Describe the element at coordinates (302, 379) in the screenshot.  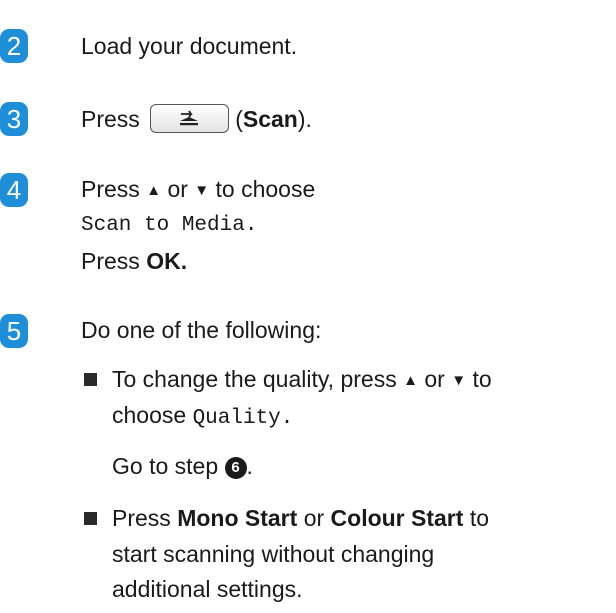
I see `bullet-1-line-1: To change the quality, press ▲ or ▼ to` at that location.